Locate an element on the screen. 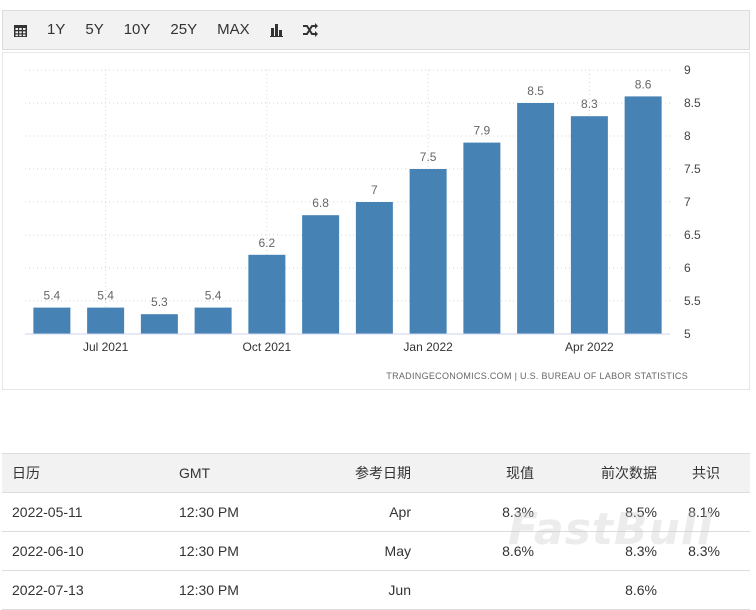  table-row: 2022-05-11 12:30 PM Apr 8.3% 8.5% 8.1% is located at coordinates (376, 512).